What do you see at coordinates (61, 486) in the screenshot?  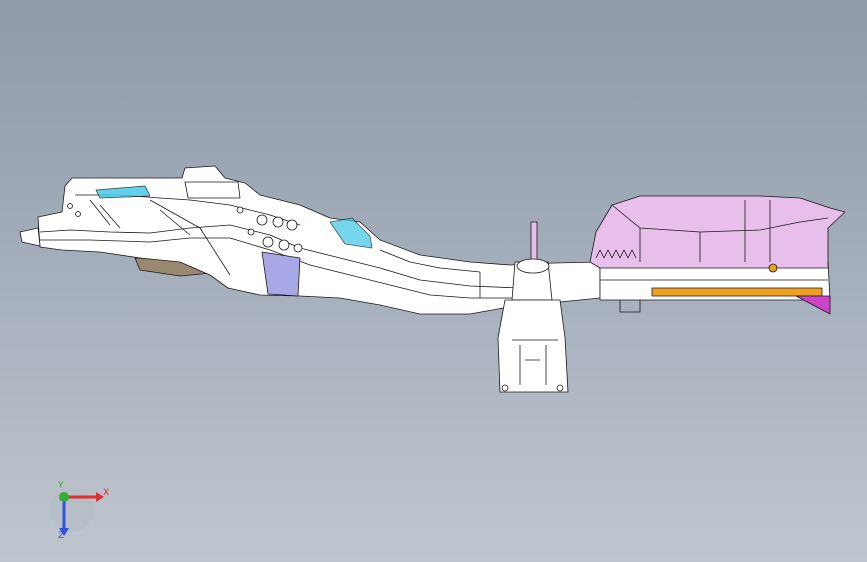 I see `y-axis-label: Y` at bounding box center [61, 486].